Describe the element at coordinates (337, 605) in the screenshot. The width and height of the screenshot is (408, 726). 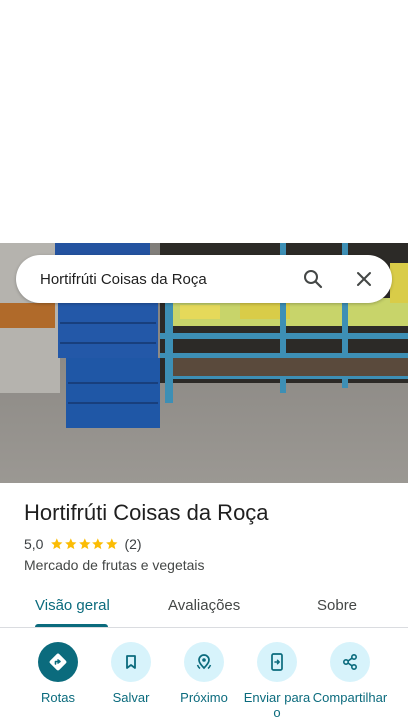
I see `tab-about: Sobre` at that location.